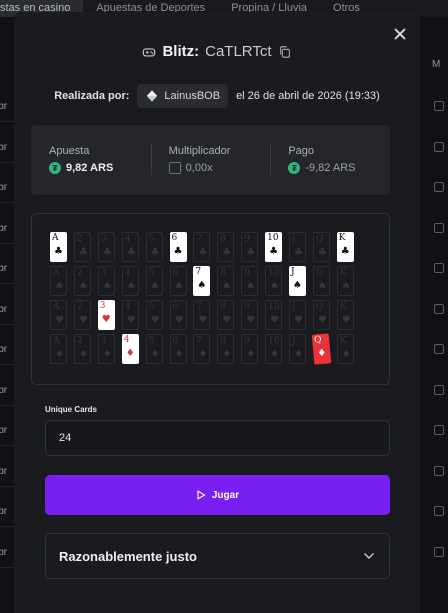  Describe the element at coordinates (297, 349) in the screenshot. I see `card-slot: J ♦` at that location.